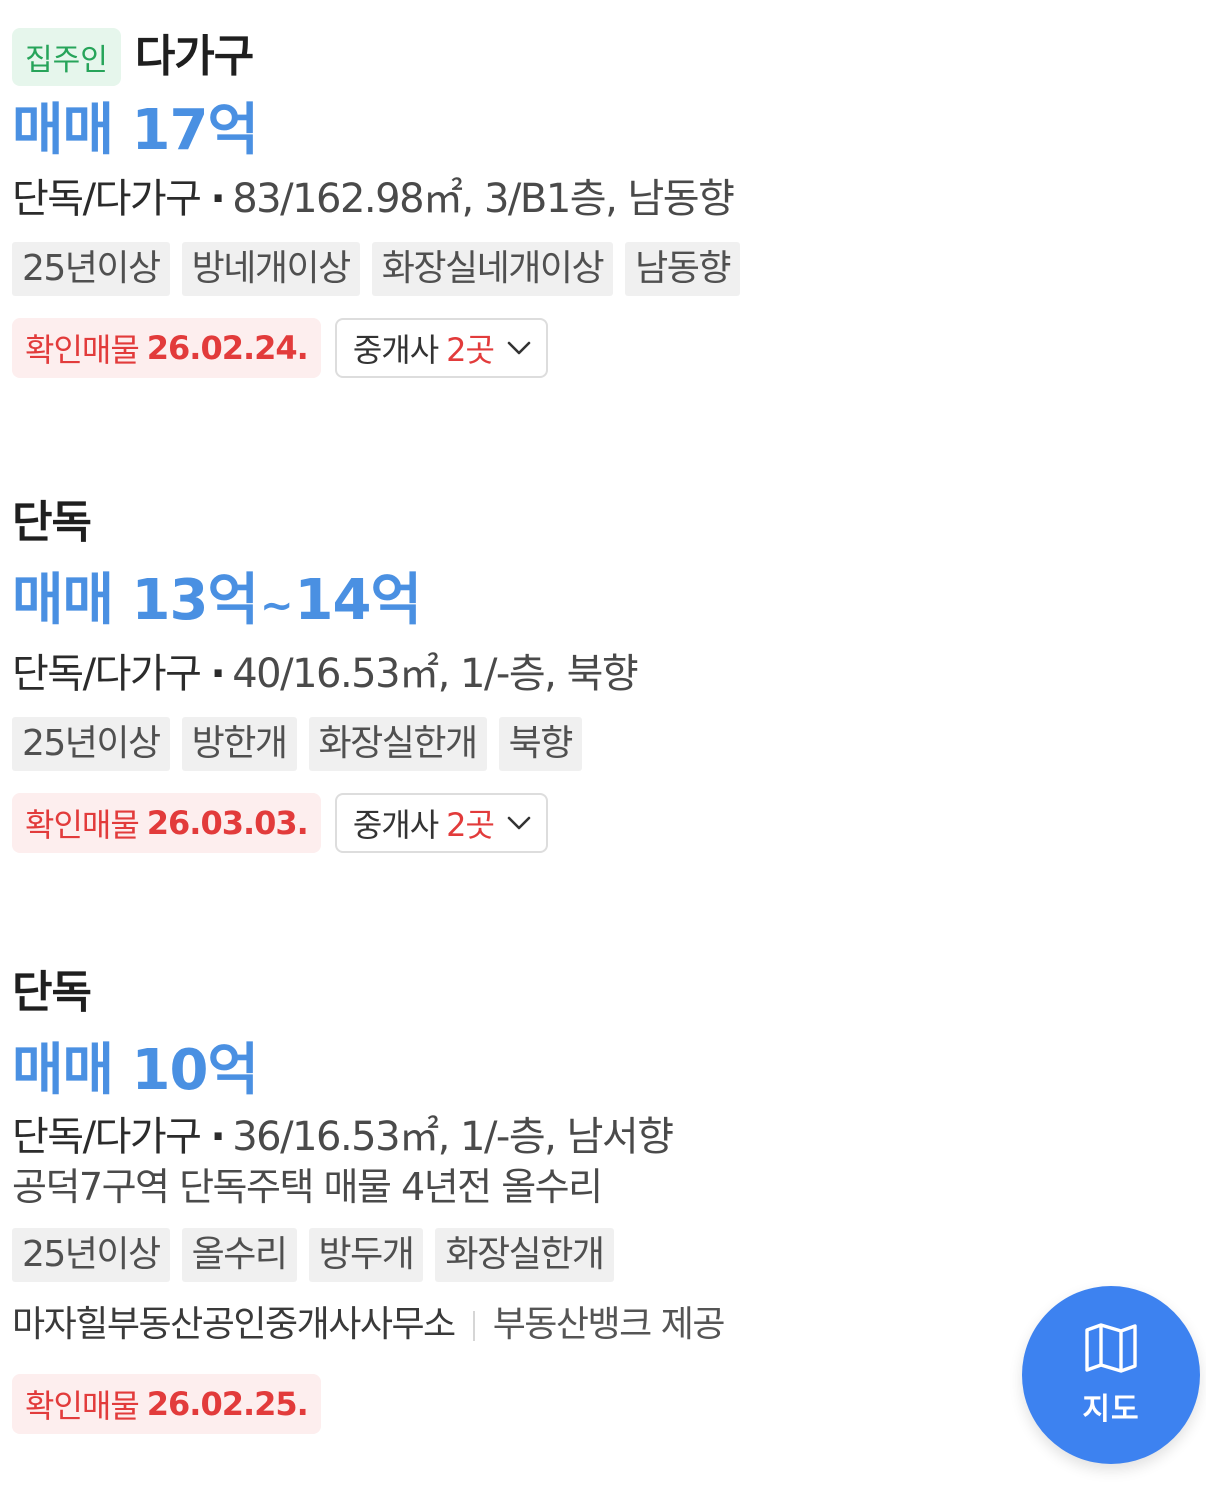  Describe the element at coordinates (270, 269) in the screenshot. I see `tag: 방네개이상` at that location.